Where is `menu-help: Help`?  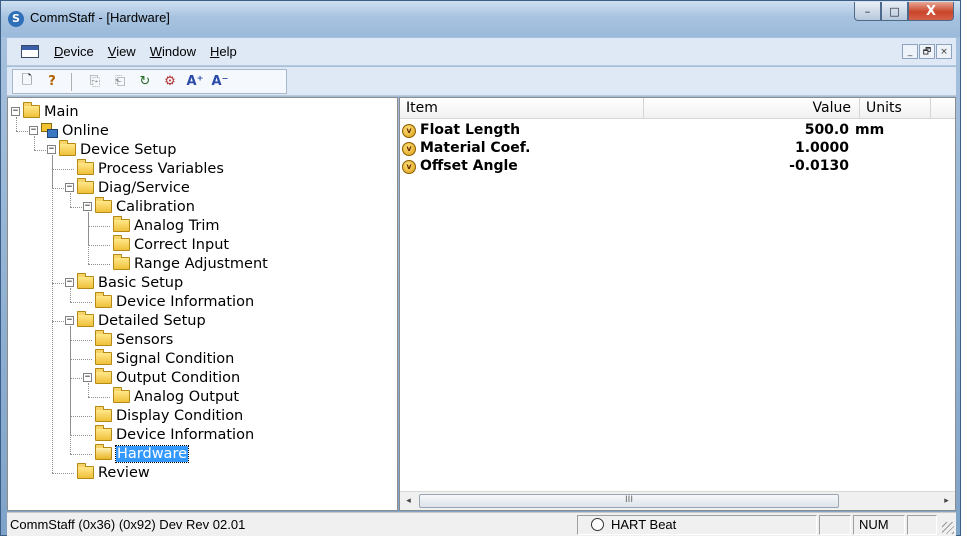 menu-help: Help is located at coordinates (223, 51).